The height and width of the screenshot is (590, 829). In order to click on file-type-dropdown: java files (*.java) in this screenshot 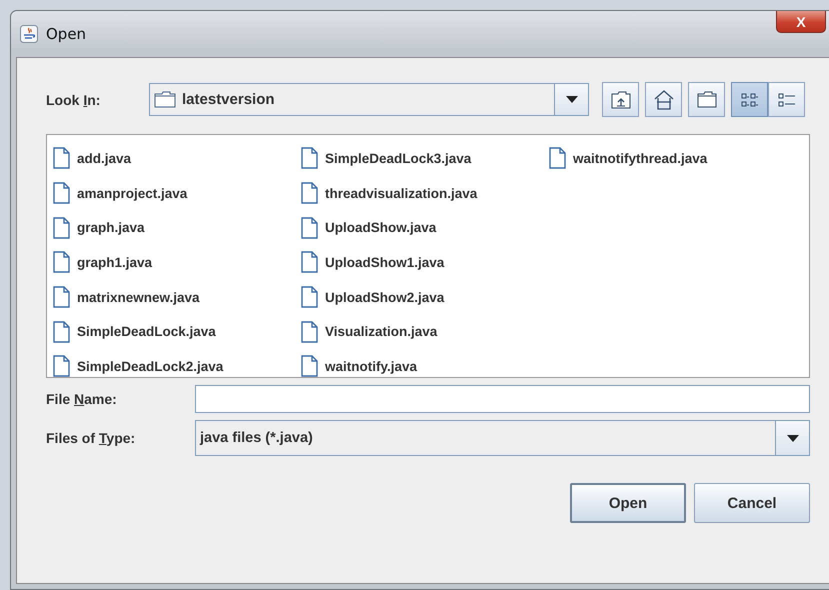, I will do `click(502, 438)`.